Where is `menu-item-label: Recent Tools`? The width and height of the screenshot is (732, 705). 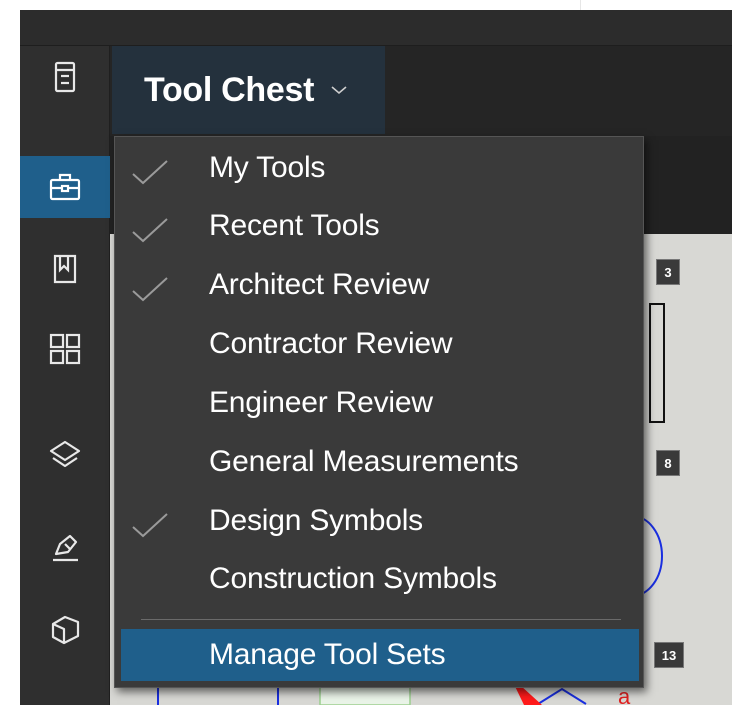
menu-item-label: Recent Tools is located at coordinates (294, 225).